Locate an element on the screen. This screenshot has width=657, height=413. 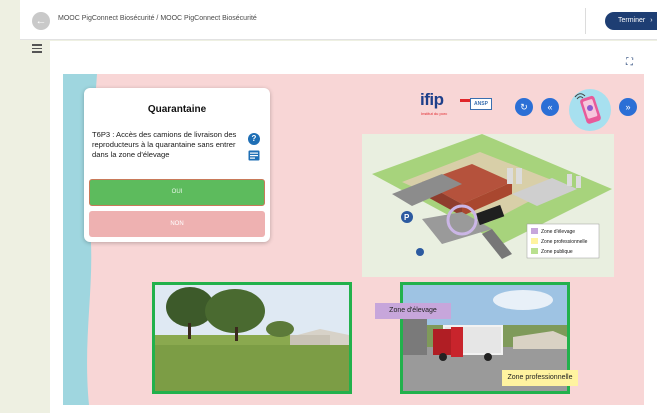
fullscreen-icon: ⛶ is located at coordinates (629, 62).